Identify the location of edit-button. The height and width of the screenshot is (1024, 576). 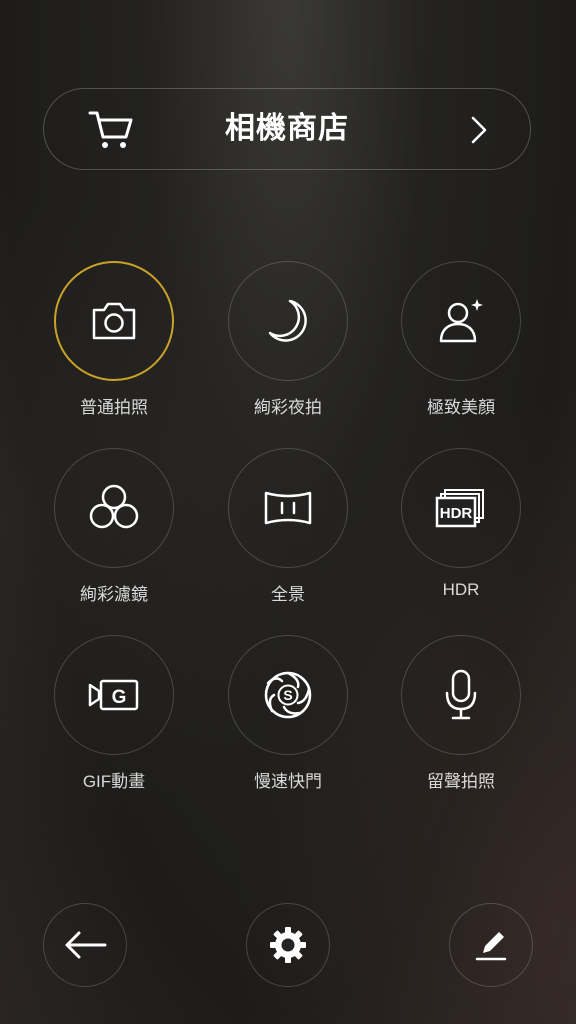
(491, 945).